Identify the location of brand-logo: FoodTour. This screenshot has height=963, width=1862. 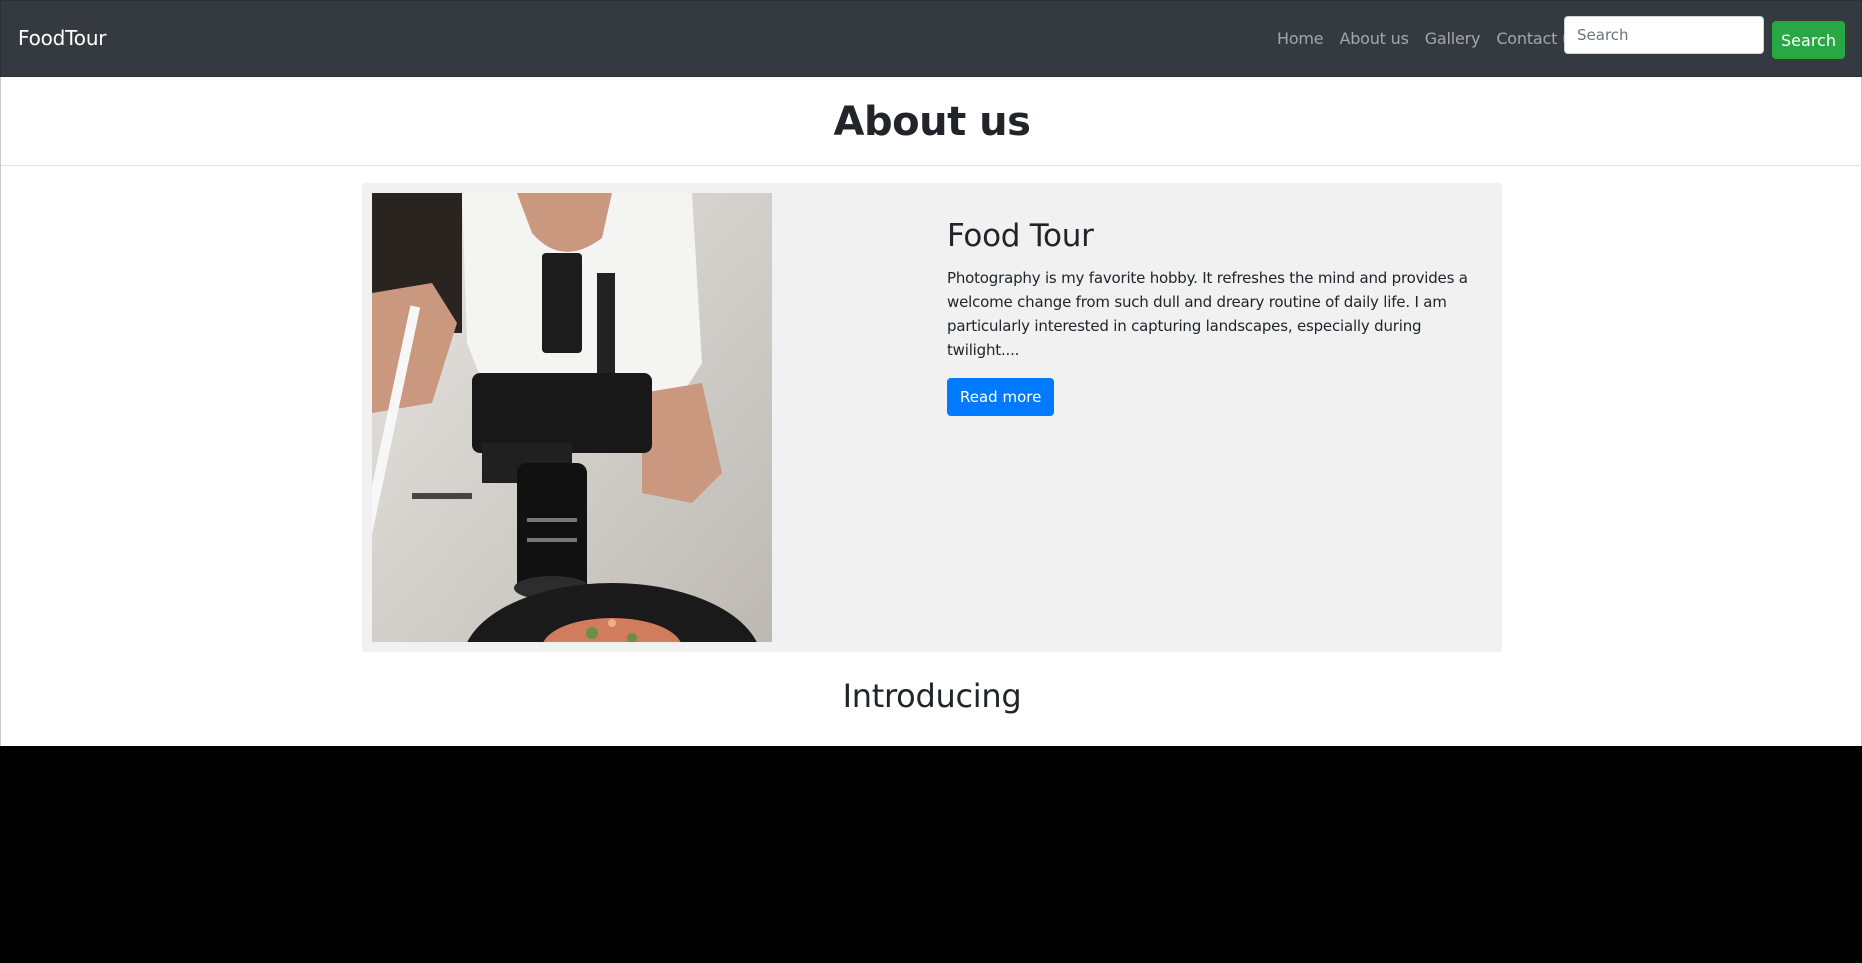
(62, 38).